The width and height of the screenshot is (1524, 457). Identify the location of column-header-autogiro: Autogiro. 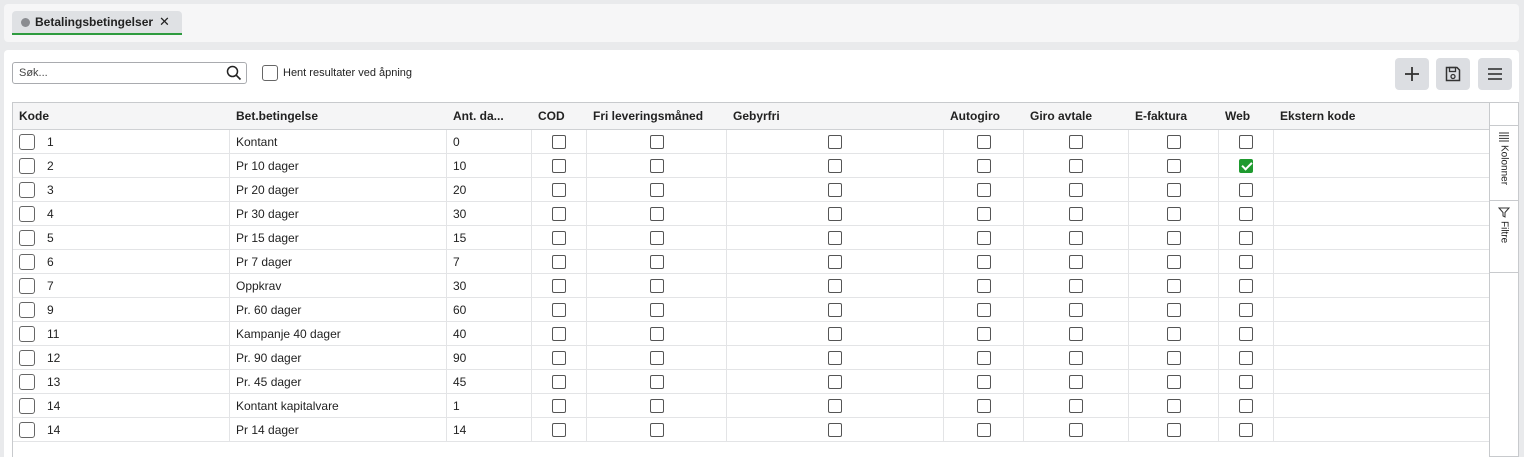
(984, 116).